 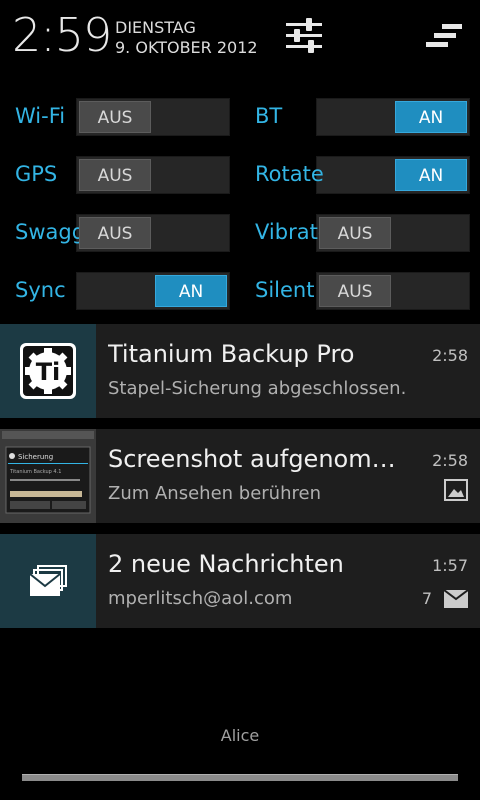 I want to click on screenshot-thumbnail: Sicherung Titanium Backup 4.1, so click(x=48, y=476).